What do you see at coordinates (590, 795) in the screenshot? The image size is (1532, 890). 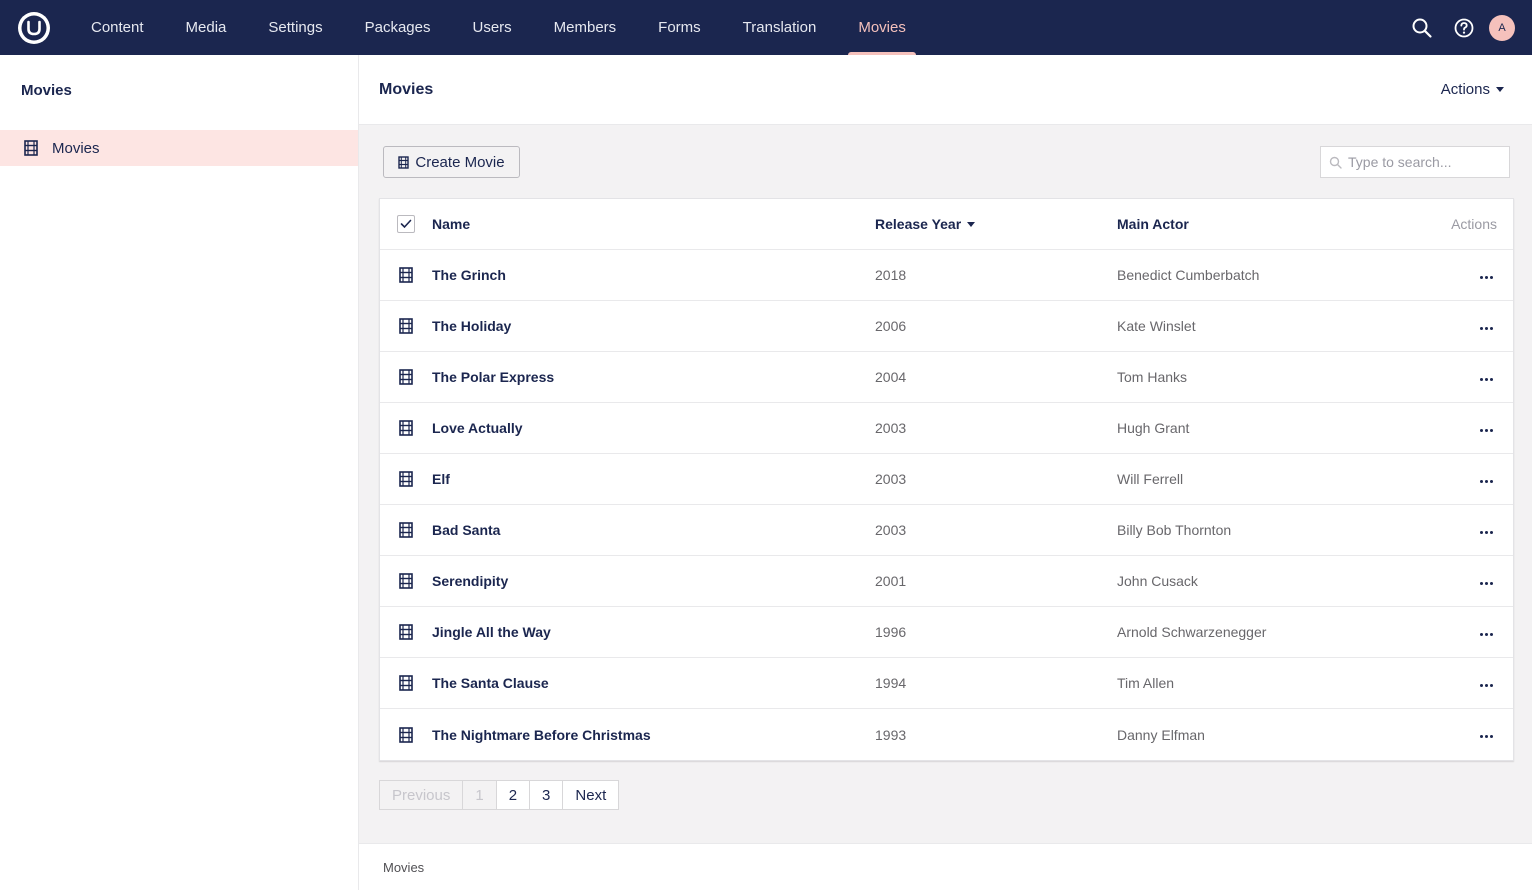 I see `pagination-next: Next` at bounding box center [590, 795].